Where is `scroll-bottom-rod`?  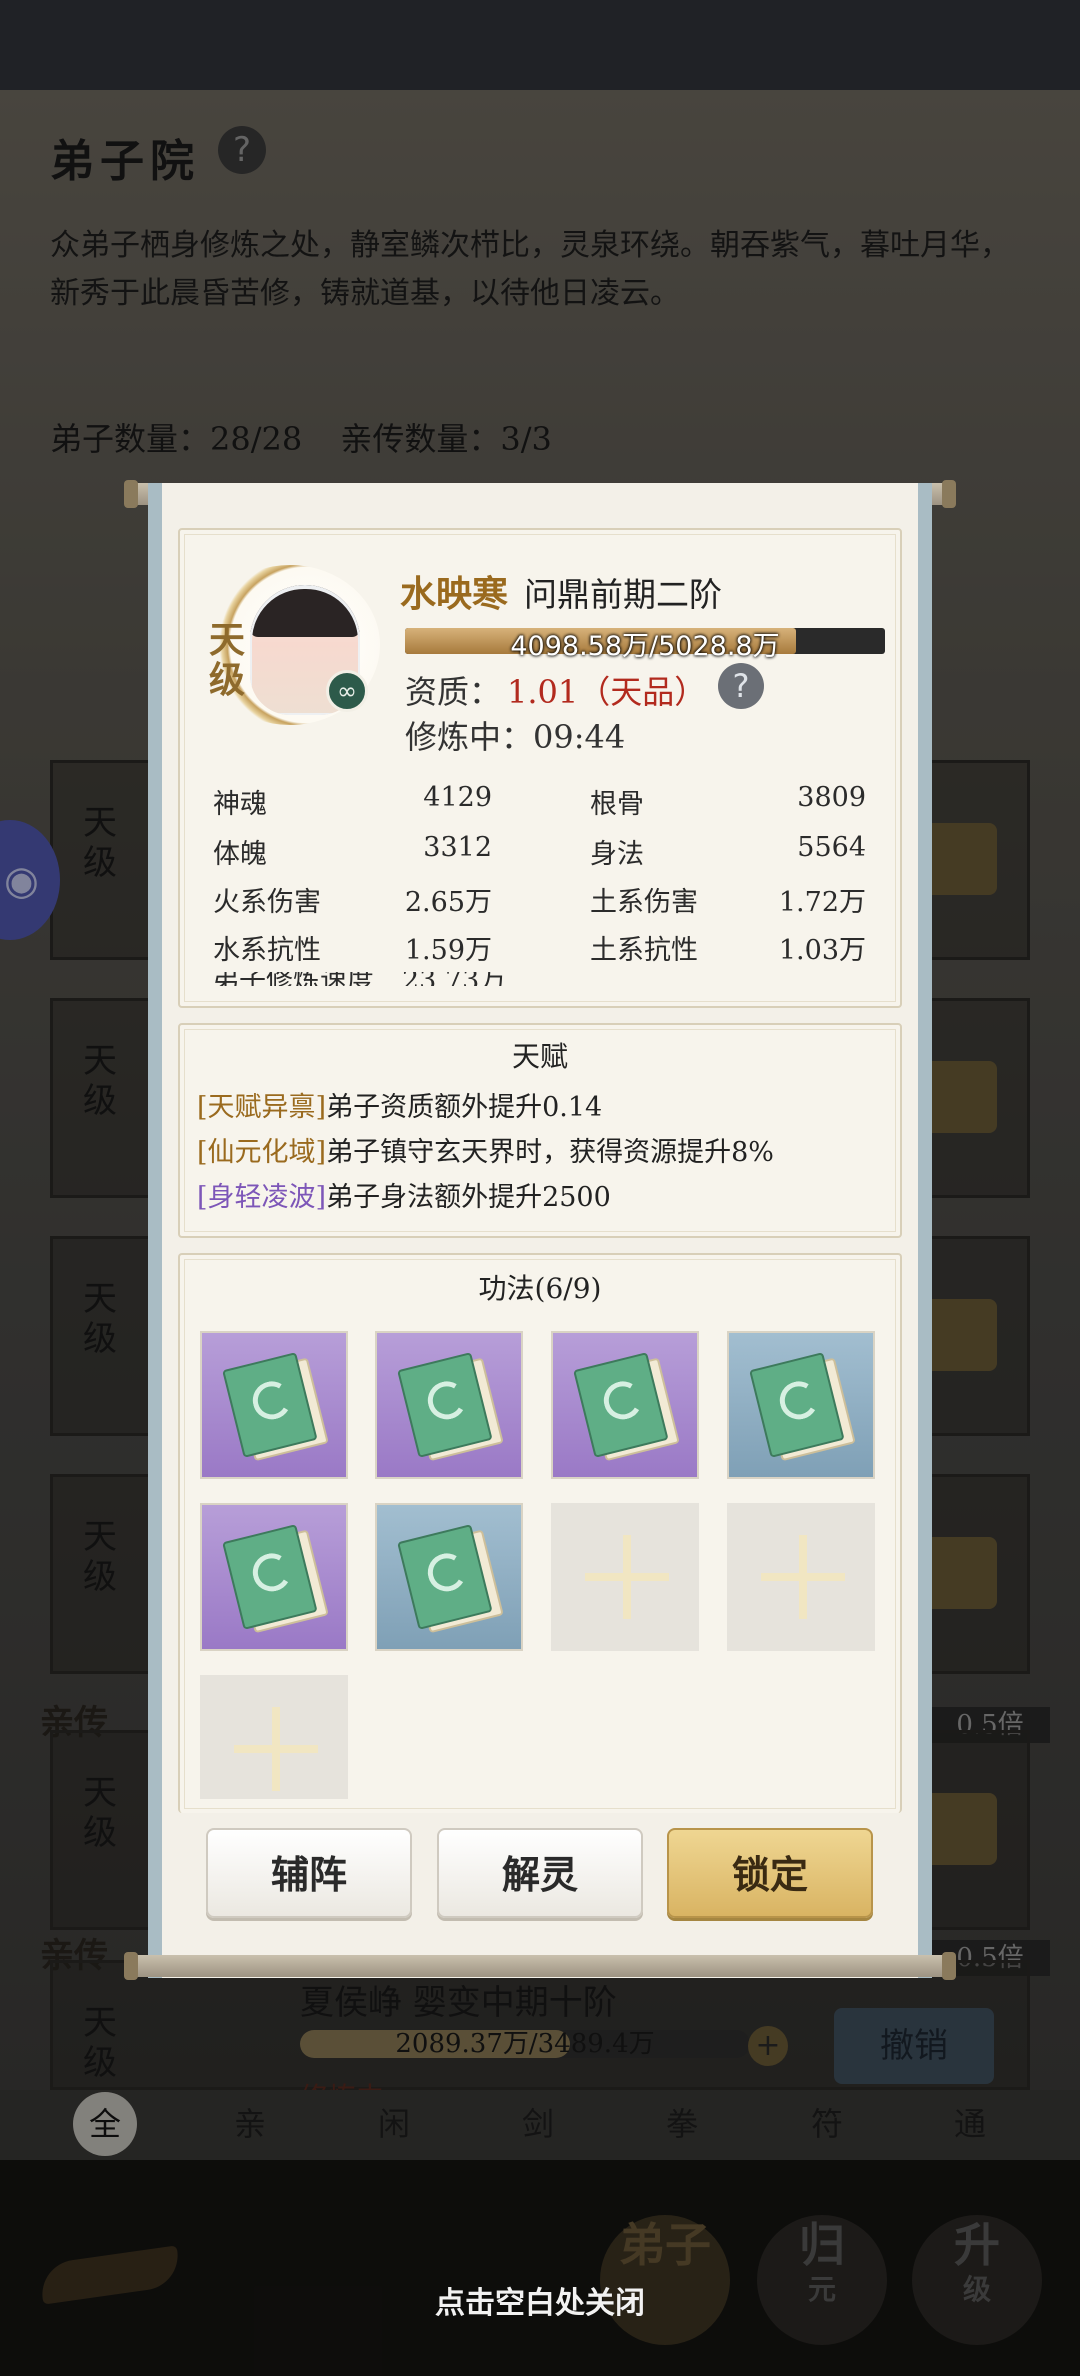
scroll-bottom-rod is located at coordinates (540, 1966).